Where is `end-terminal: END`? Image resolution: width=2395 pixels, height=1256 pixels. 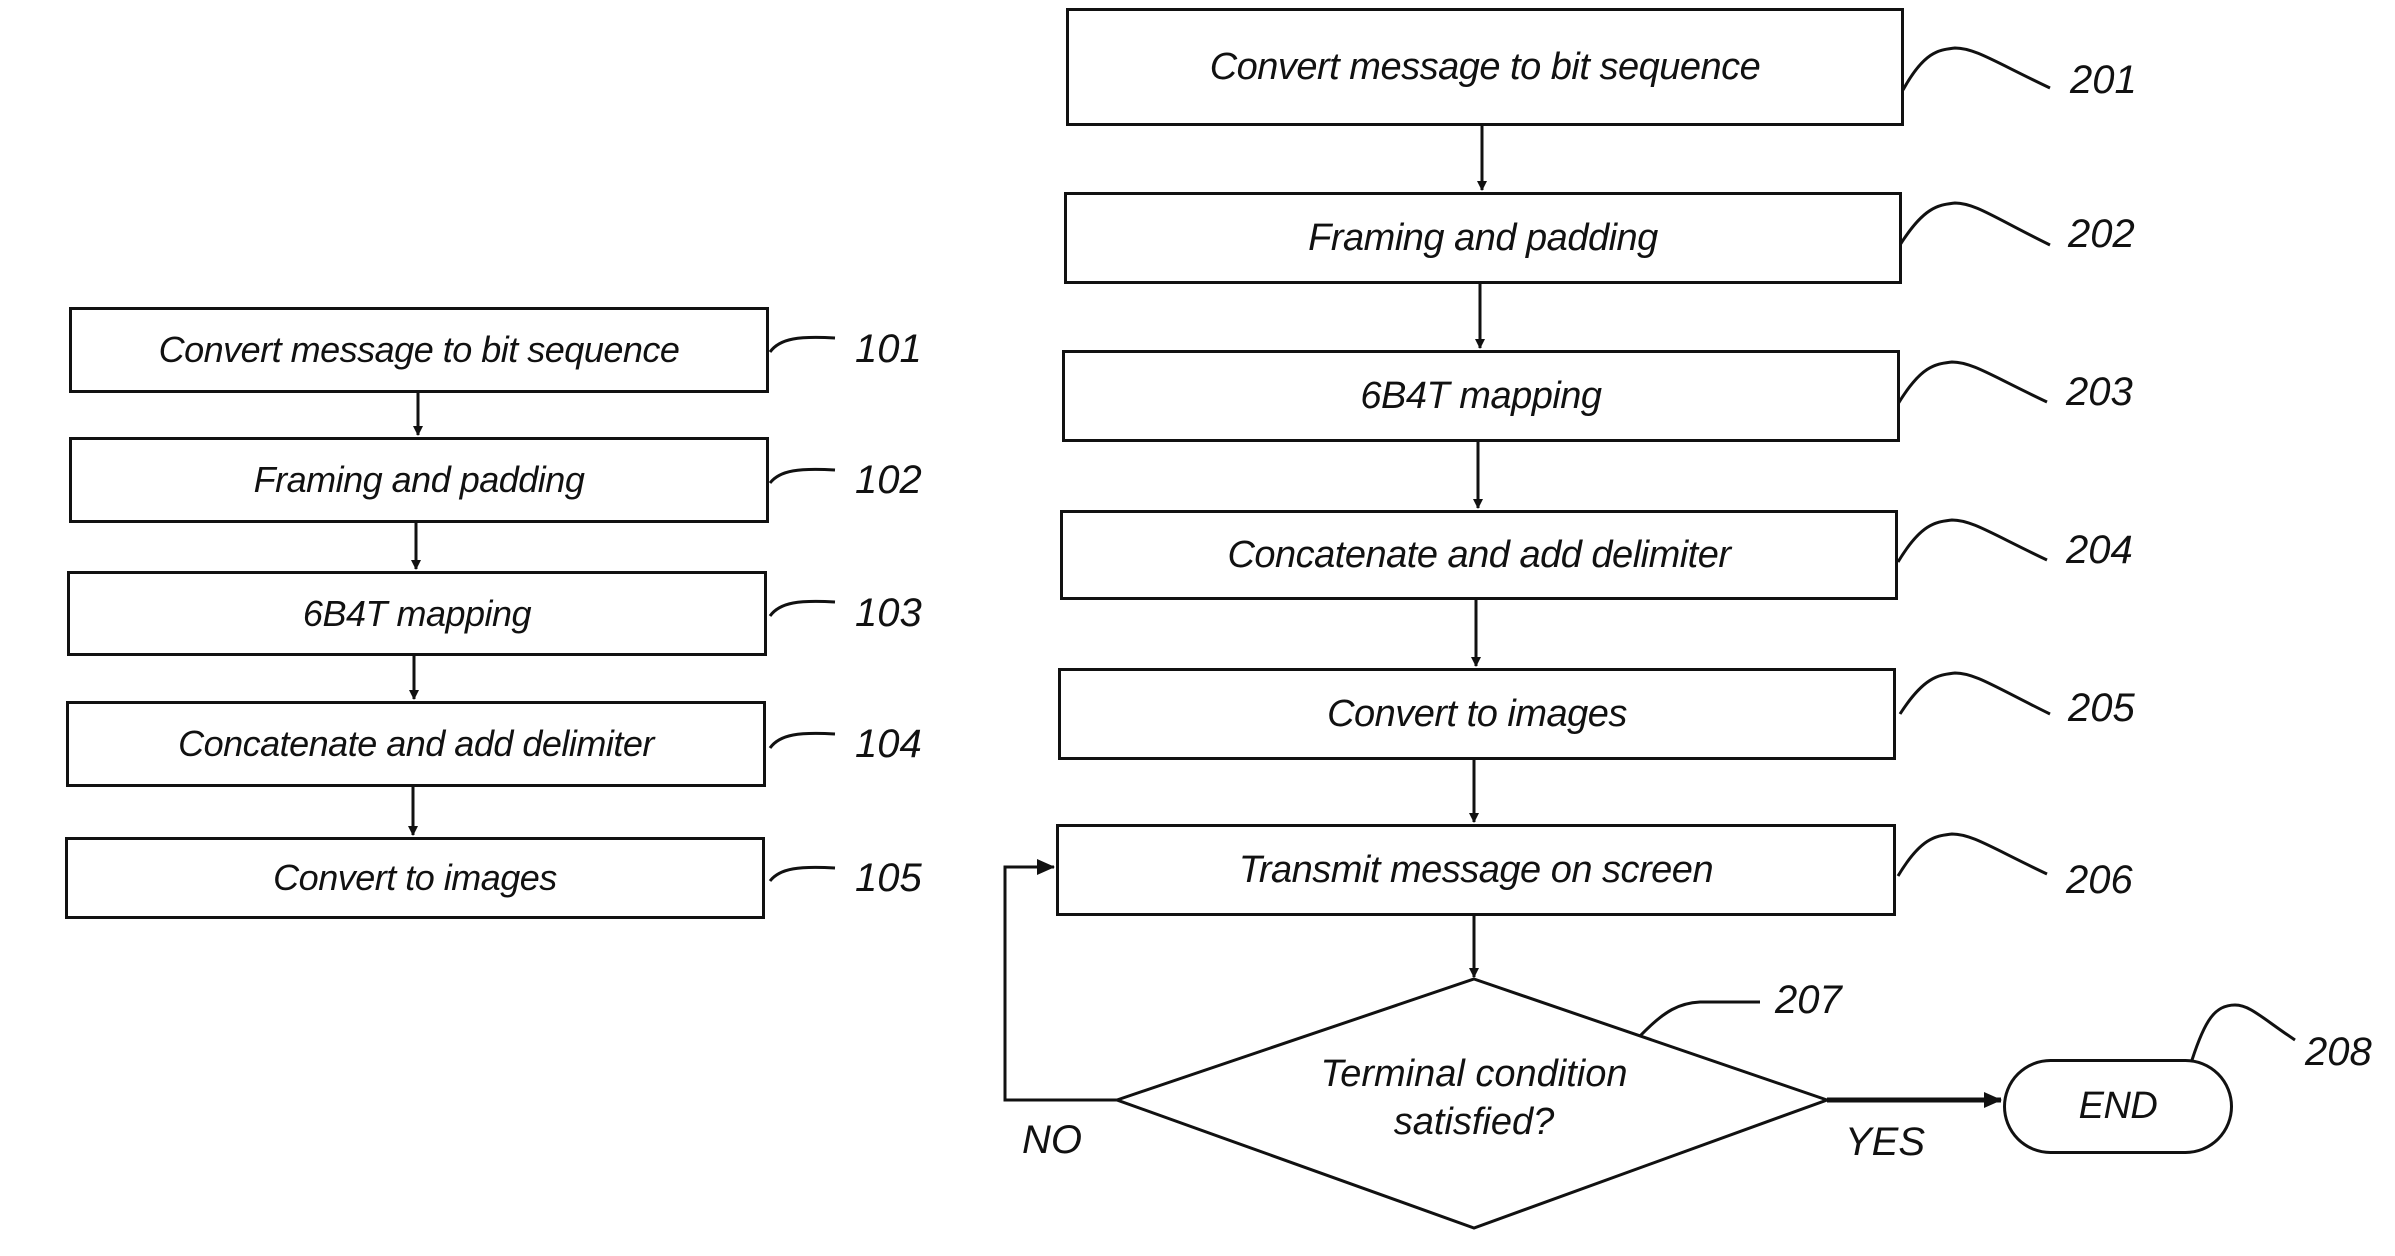
end-terminal: END is located at coordinates (2118, 1106).